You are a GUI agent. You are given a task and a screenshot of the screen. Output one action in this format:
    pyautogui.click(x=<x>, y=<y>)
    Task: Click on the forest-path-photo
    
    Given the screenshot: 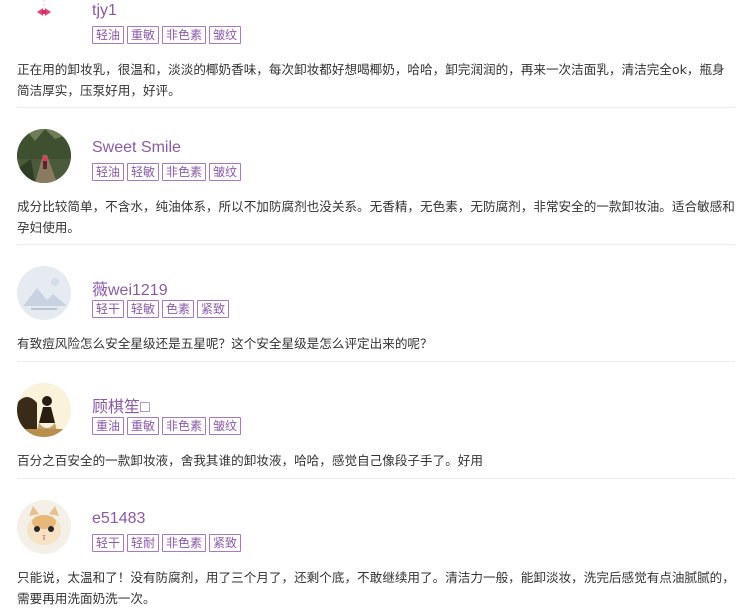 What is the action you would take?
    pyautogui.click(x=44, y=156)
    